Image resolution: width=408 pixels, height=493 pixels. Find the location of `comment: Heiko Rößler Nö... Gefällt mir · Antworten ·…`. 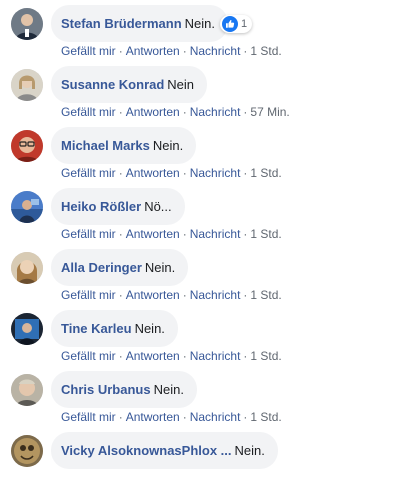

comment: Heiko Rößler Nö... Gefällt mir · Antworten ·… is located at coordinates (204, 218).